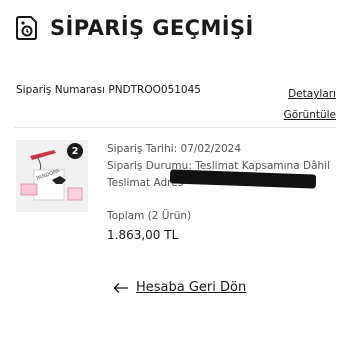 The image size is (350, 350). Describe the element at coordinates (306, 105) in the screenshot. I see `view-details-link: Detayları Görüntüle` at that location.